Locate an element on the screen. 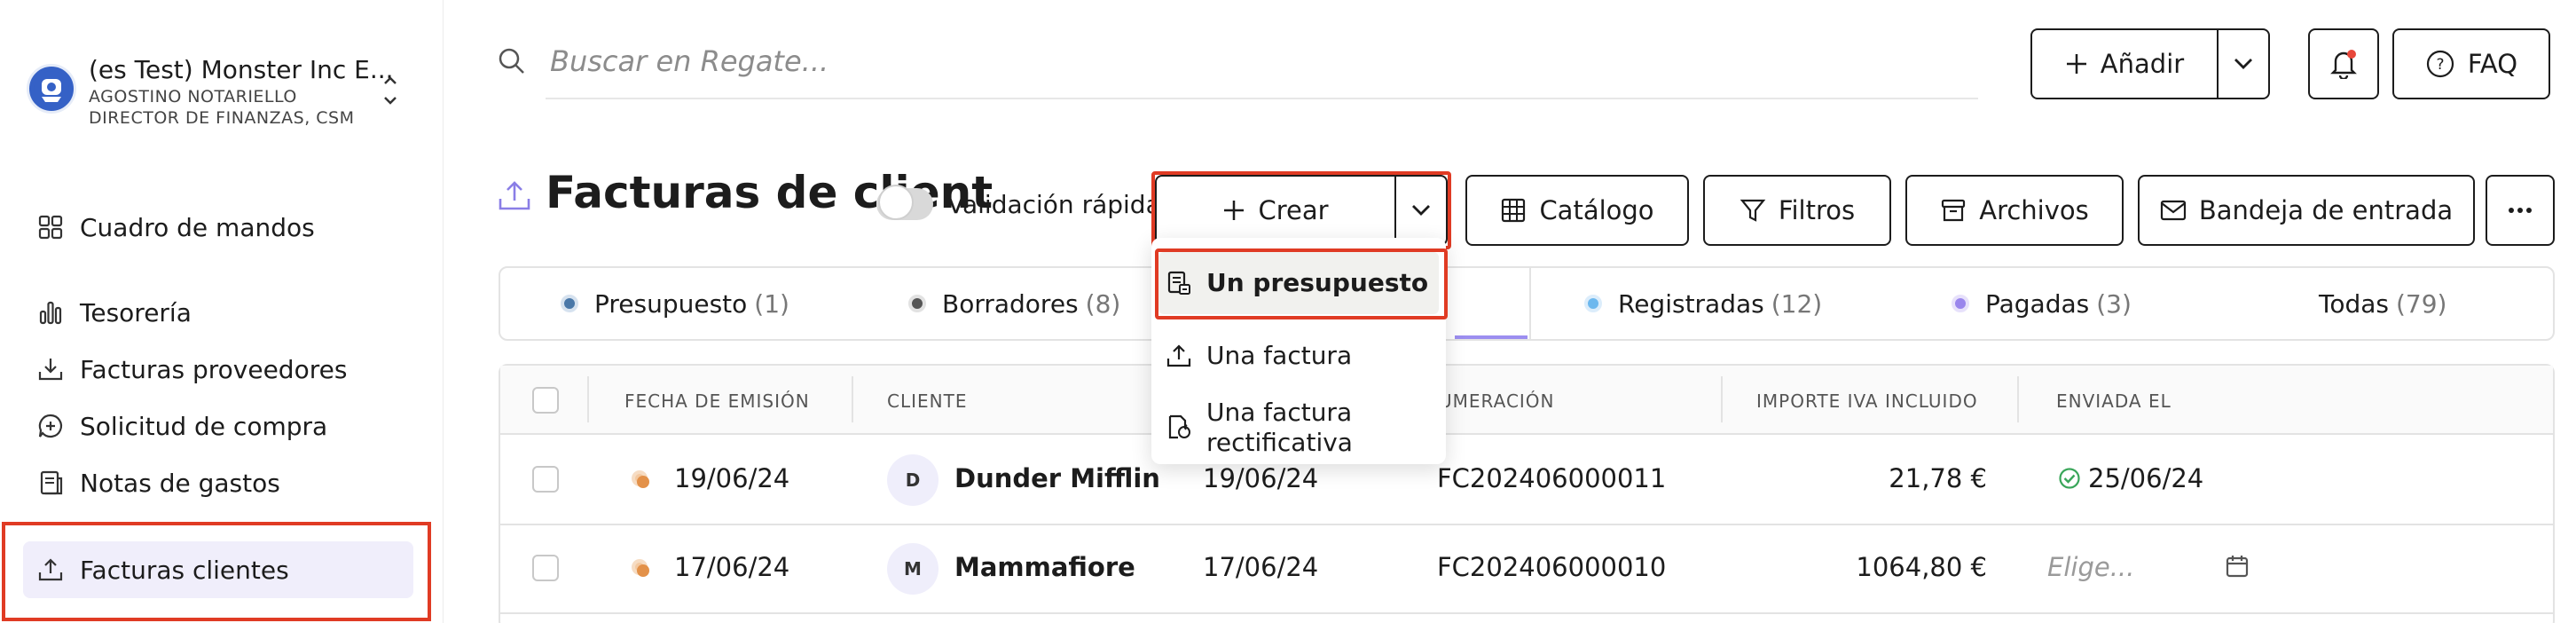  sidebar-item-label: Tesorería is located at coordinates (136, 312).